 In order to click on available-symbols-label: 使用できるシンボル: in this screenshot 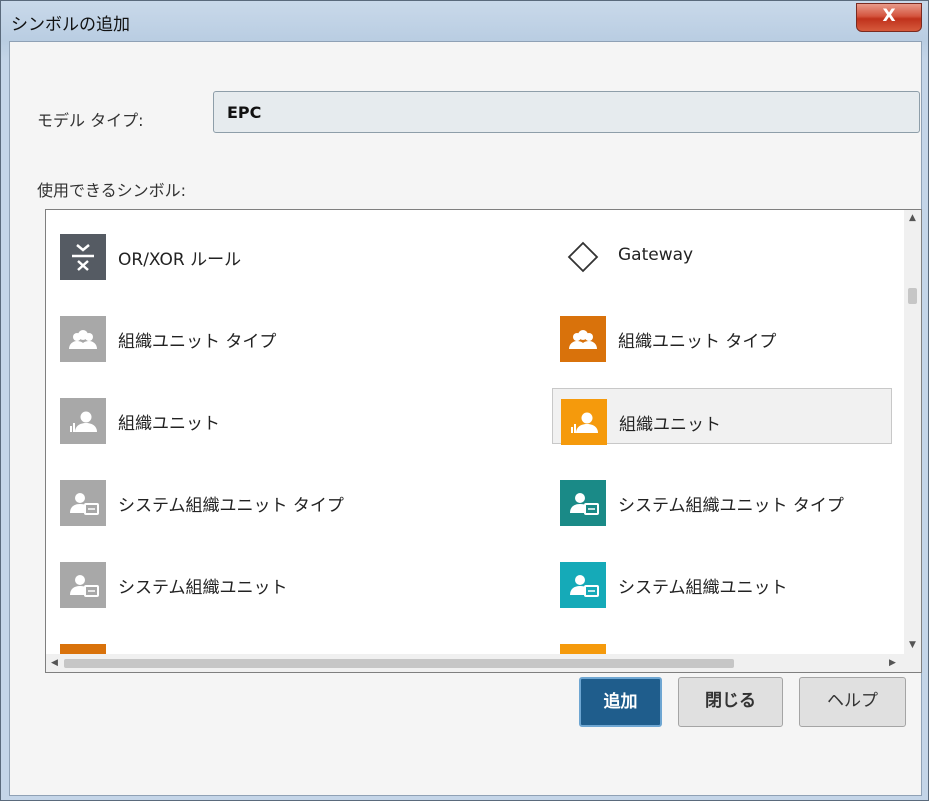, I will do `click(112, 190)`.